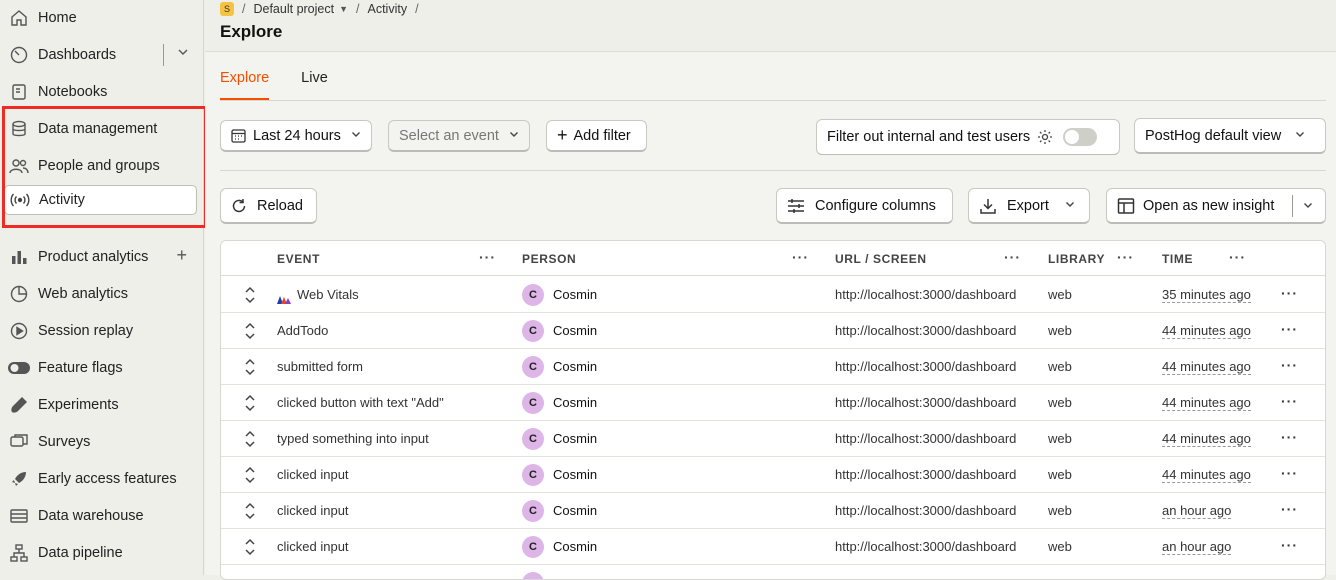 Image resolution: width=1336 pixels, height=580 pixels. I want to click on column-header-library: LIBRARY, so click(1076, 259).